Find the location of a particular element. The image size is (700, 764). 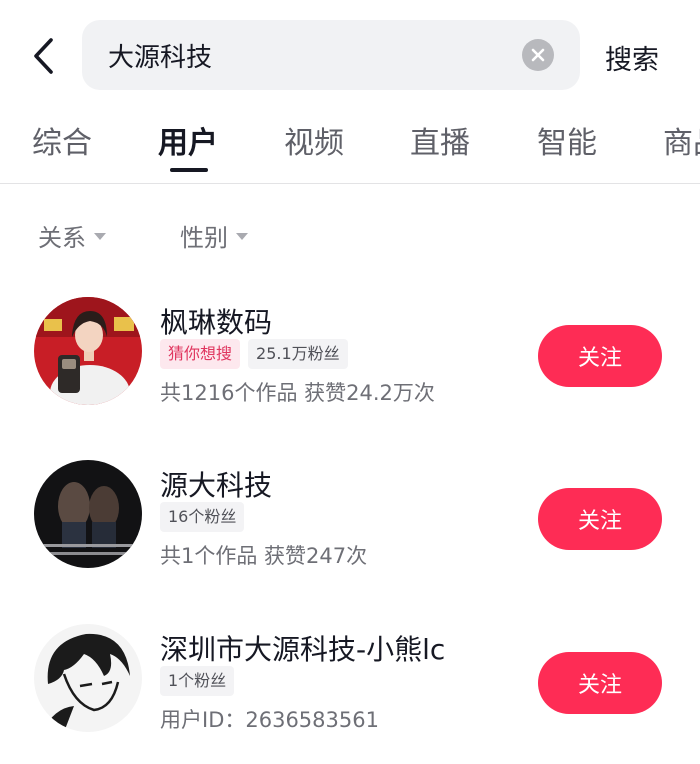

follower-count-tag: 16个粉丝 is located at coordinates (202, 517).